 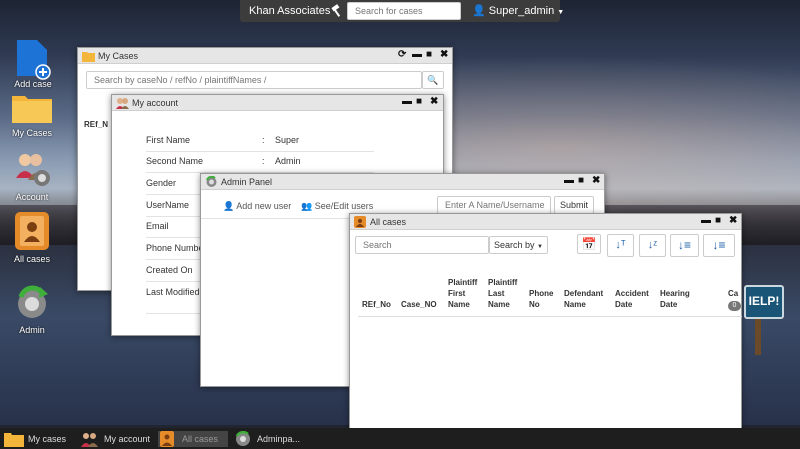 I want to click on column-header: Hearing Date, so click(x=675, y=299).